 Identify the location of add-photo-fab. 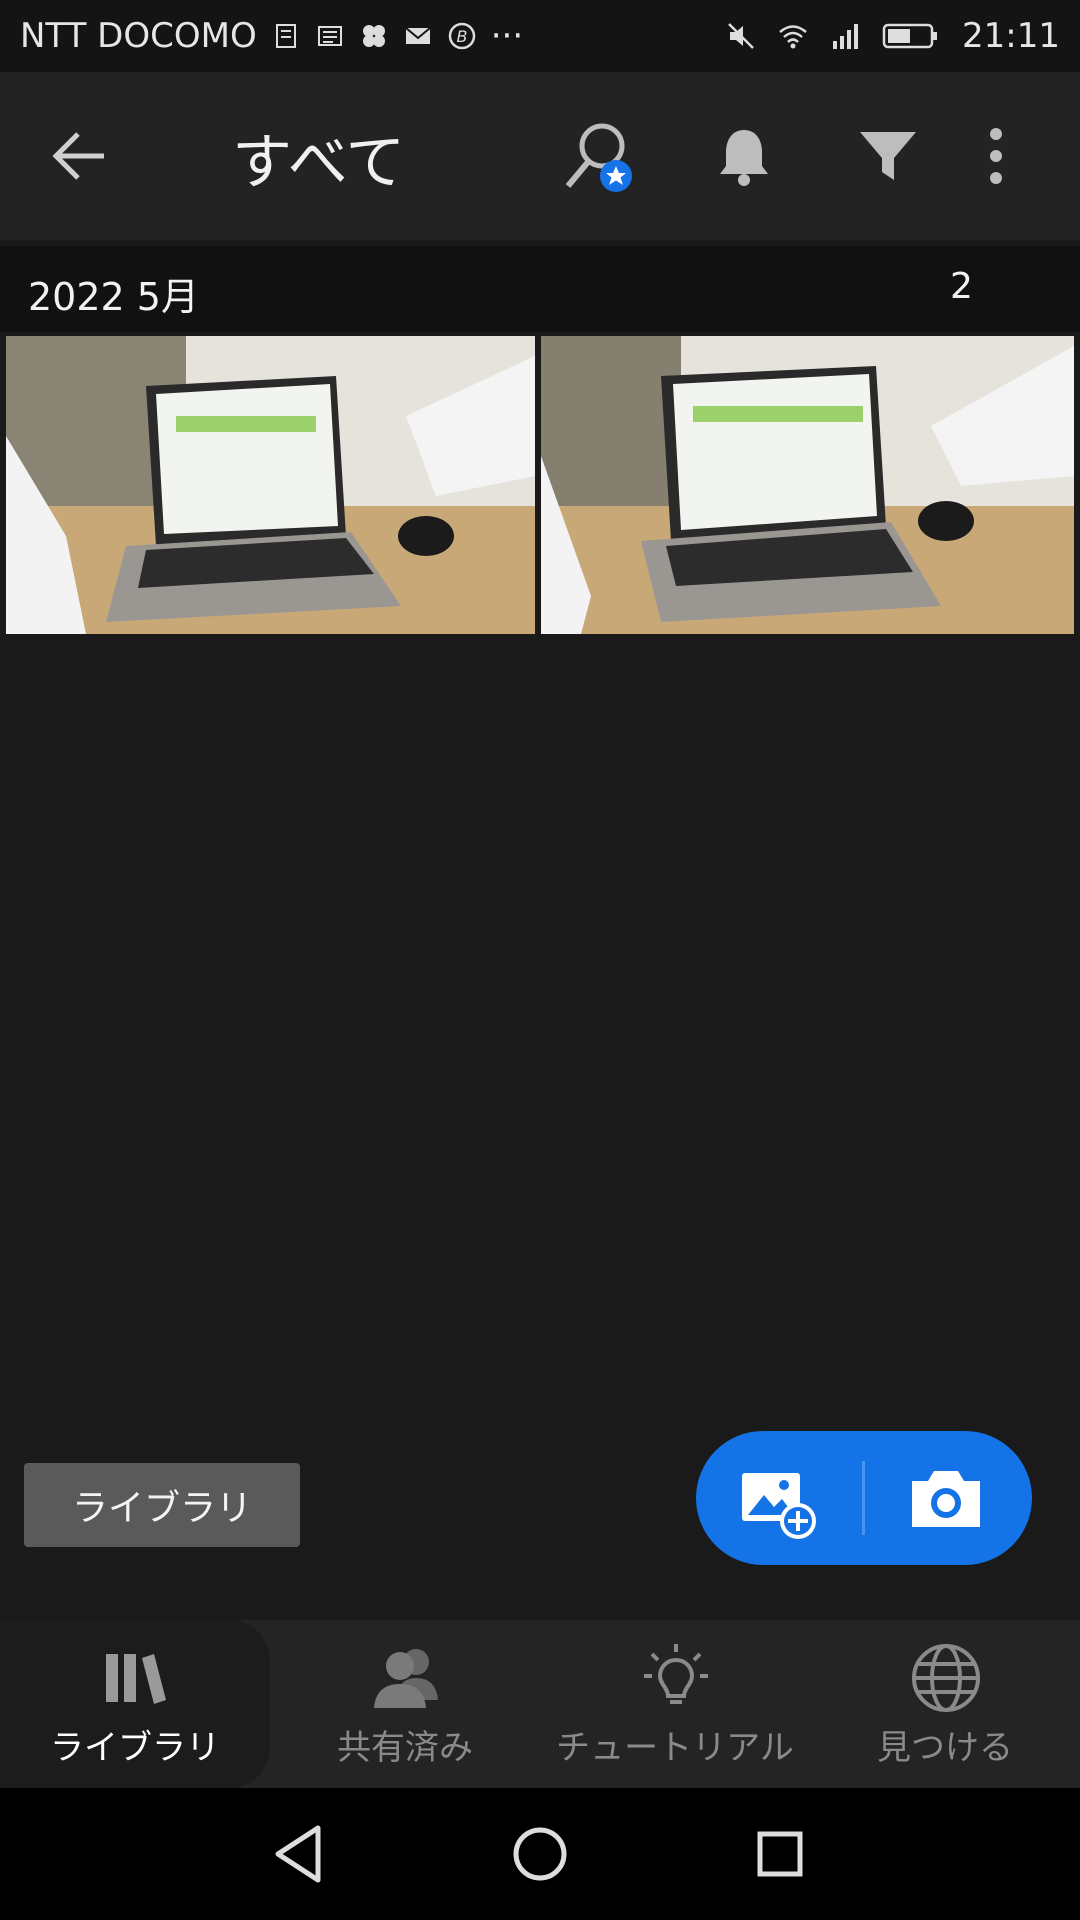
(864, 1498).